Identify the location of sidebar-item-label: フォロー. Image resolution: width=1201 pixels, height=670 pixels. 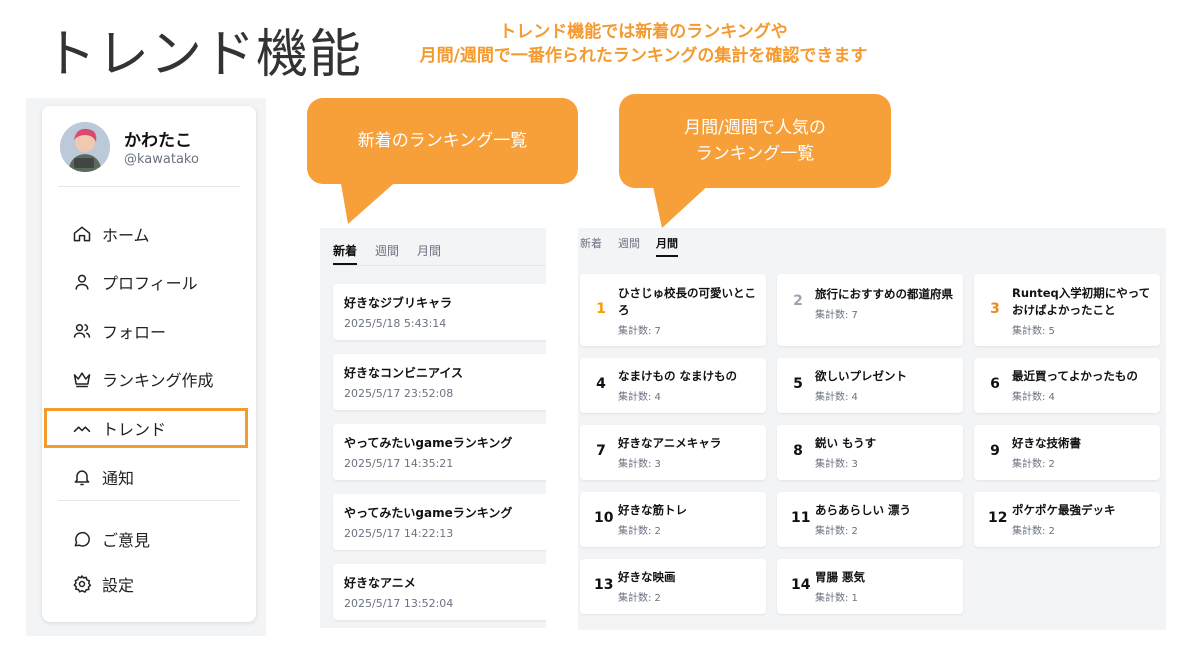
(134, 332).